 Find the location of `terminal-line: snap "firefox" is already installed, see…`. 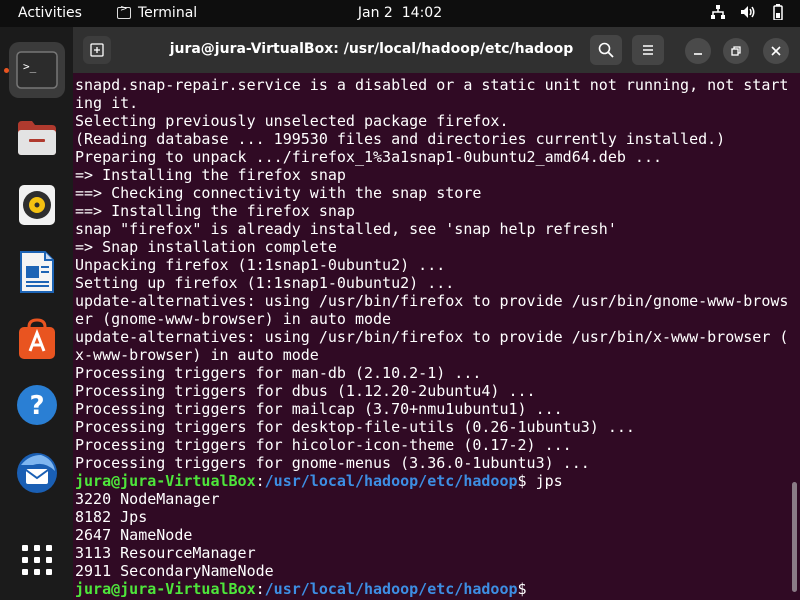

terminal-line: snap "firefox" is already installed, see… is located at coordinates (346, 229).